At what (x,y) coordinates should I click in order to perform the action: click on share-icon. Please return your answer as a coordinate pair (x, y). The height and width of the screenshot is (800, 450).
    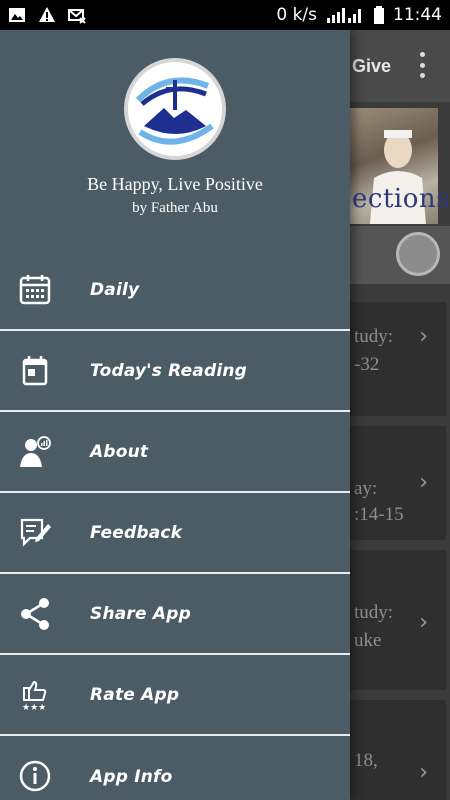
    Looking at the image, I should click on (35, 614).